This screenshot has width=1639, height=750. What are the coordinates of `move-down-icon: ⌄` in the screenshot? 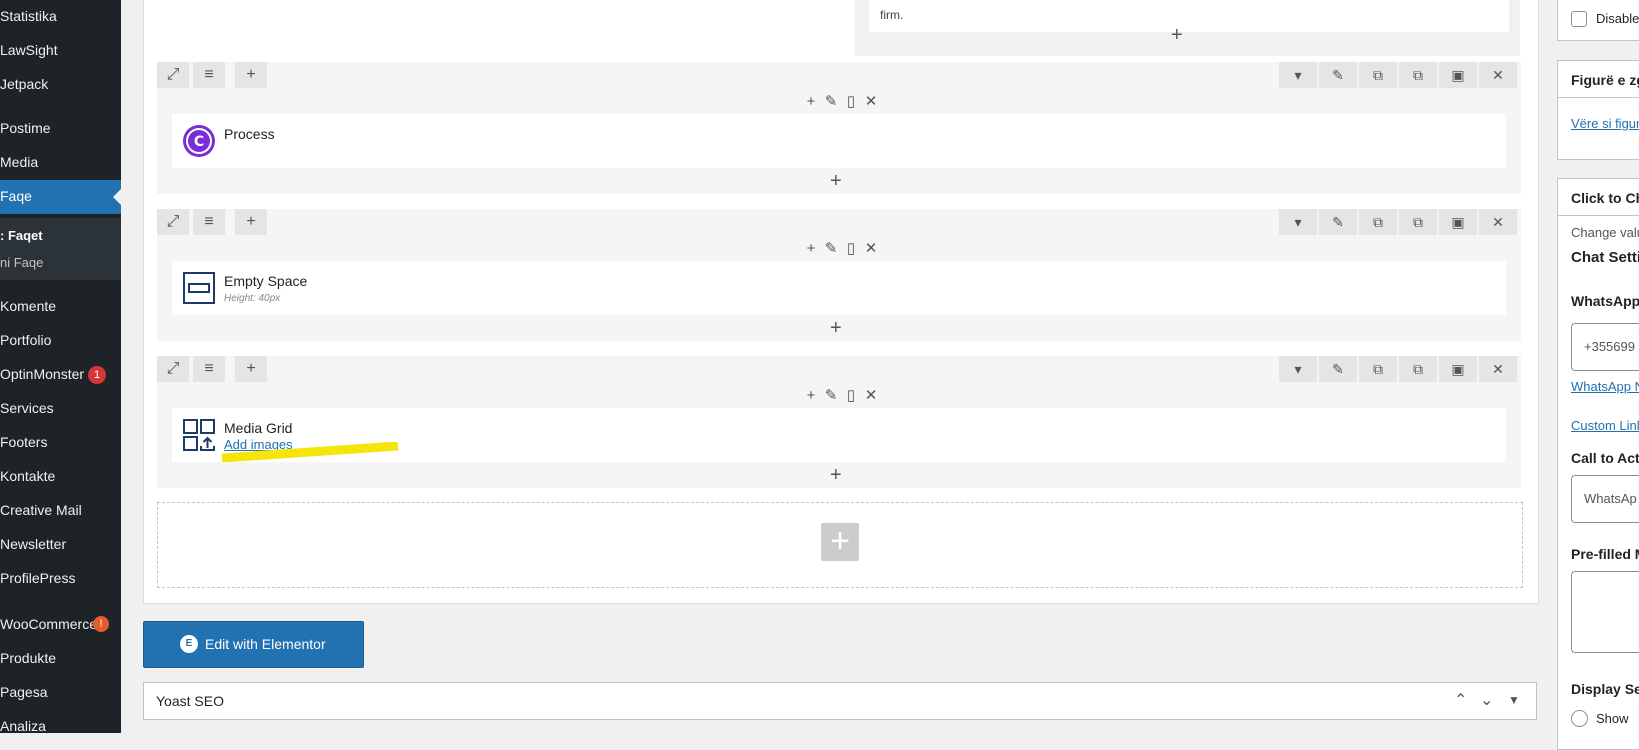 It's located at (1486, 700).